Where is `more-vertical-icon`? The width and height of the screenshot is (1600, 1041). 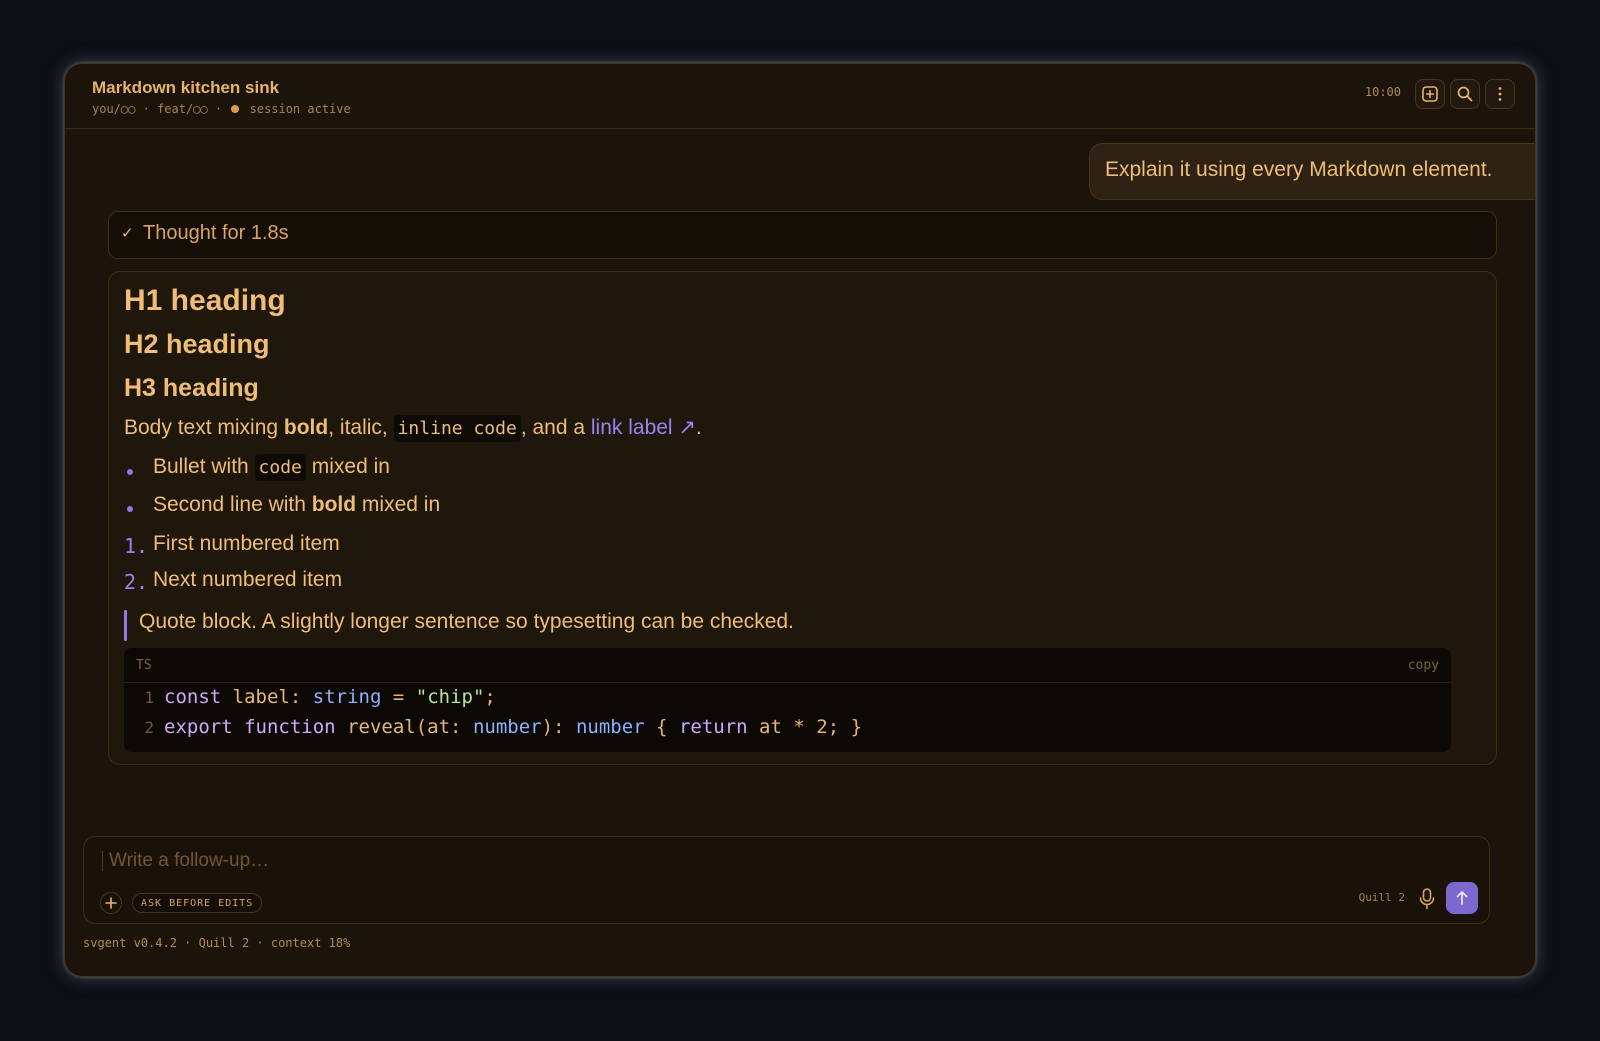 more-vertical-icon is located at coordinates (1500, 94).